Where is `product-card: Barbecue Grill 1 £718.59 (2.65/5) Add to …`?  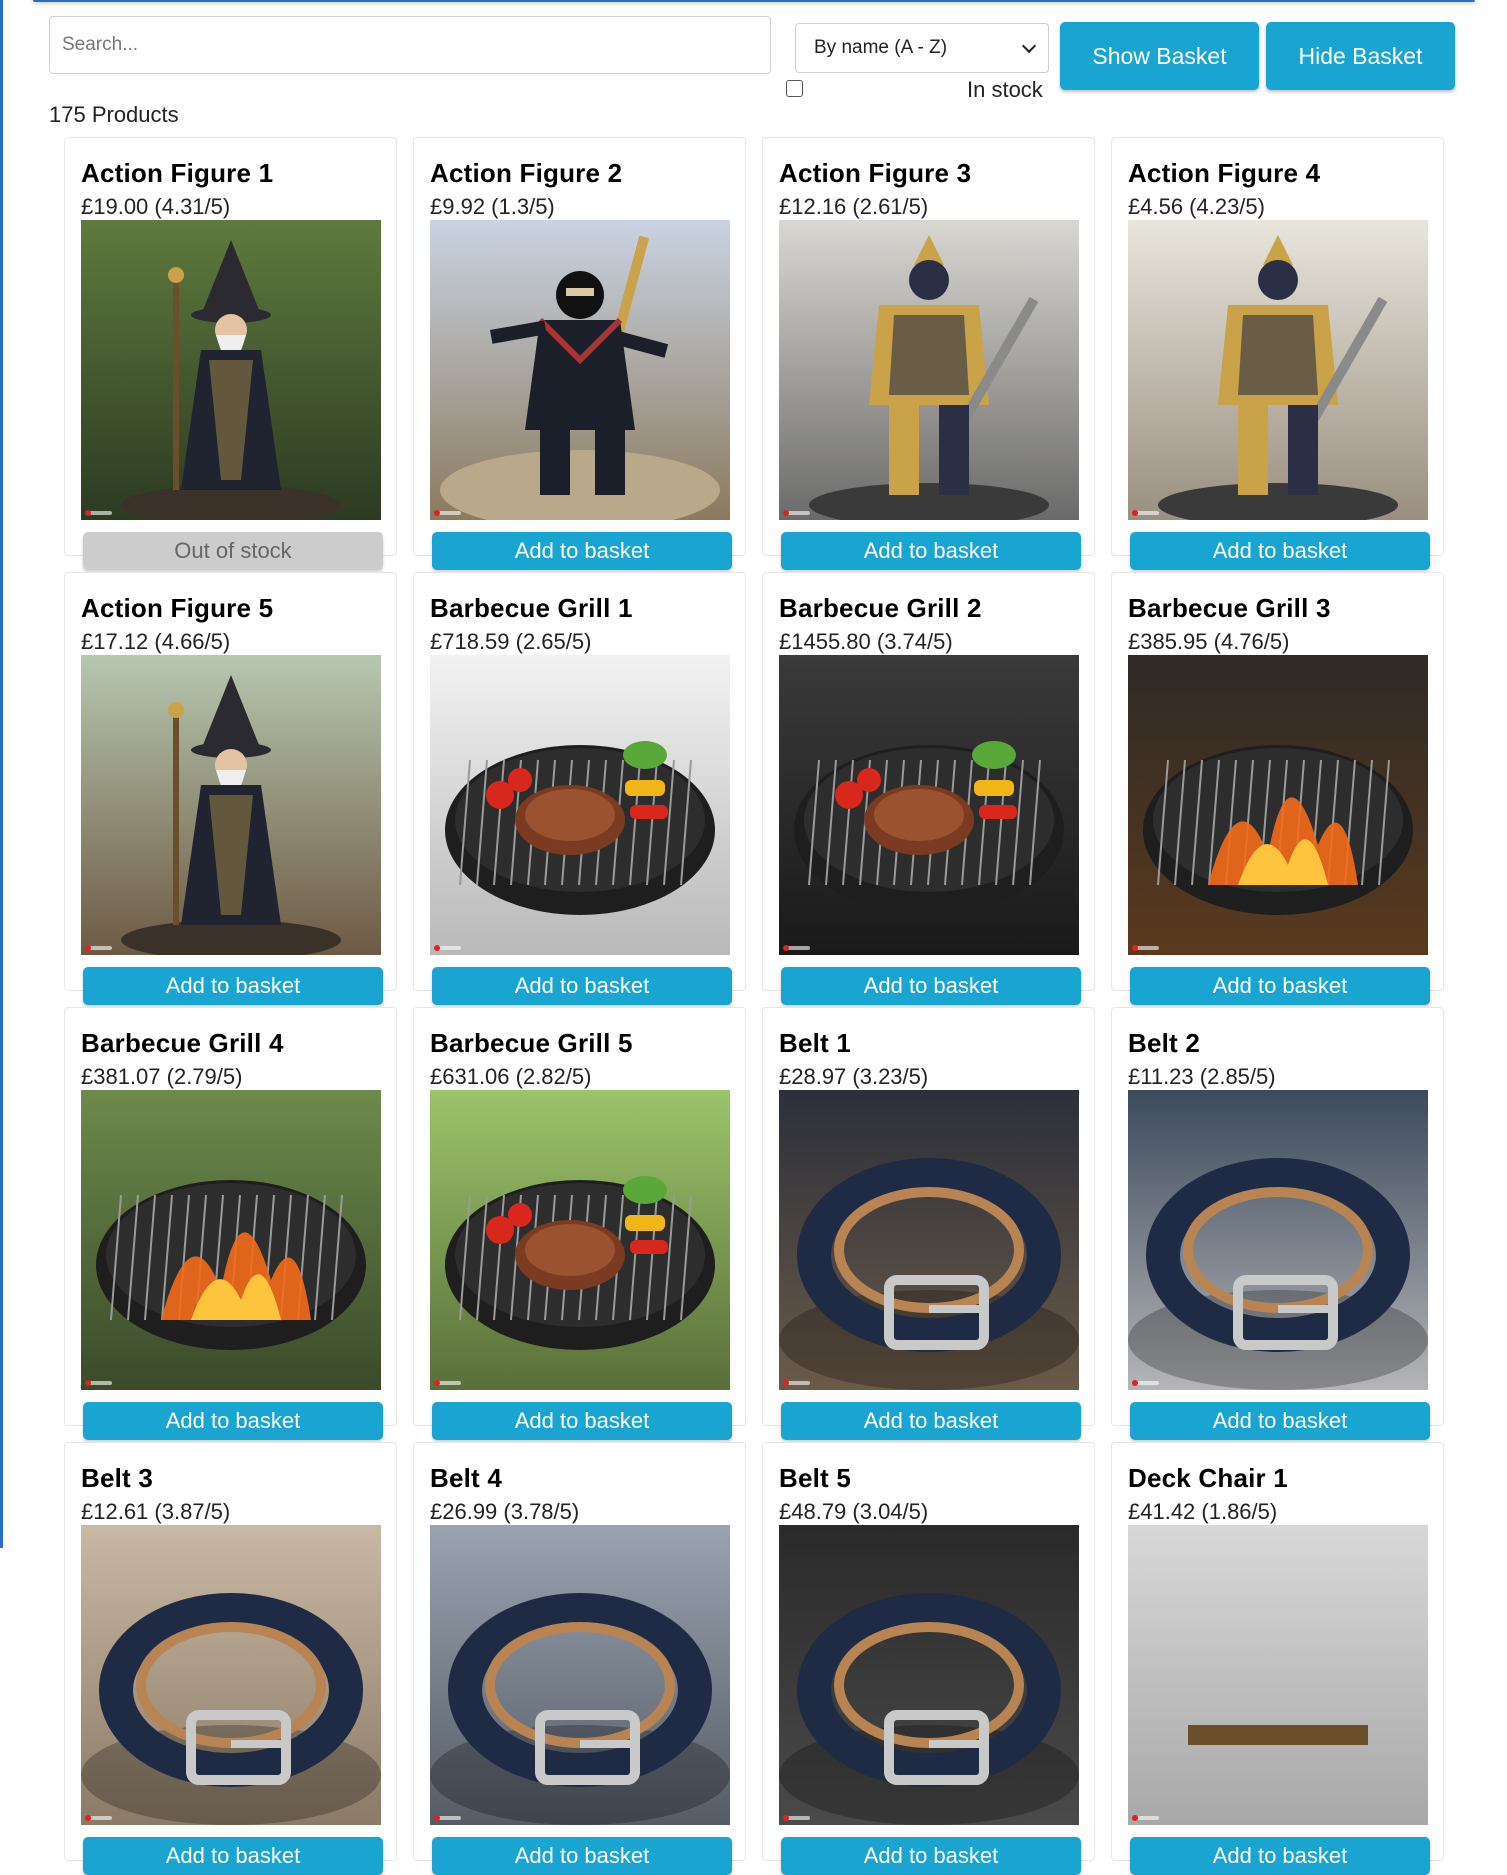 product-card: Barbecue Grill 1 £718.59 (2.65/5) Add to … is located at coordinates (579, 788).